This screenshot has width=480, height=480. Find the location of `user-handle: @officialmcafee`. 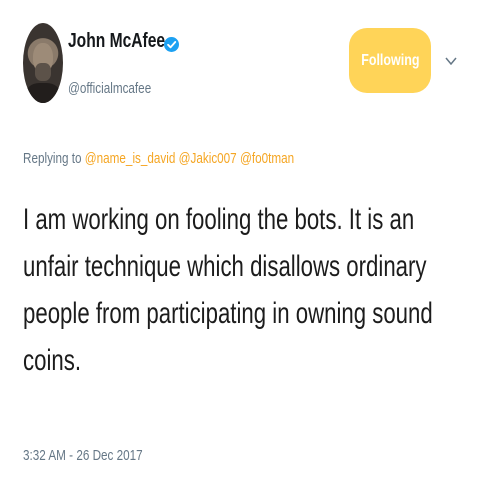

user-handle: @officialmcafee is located at coordinates (121, 88).